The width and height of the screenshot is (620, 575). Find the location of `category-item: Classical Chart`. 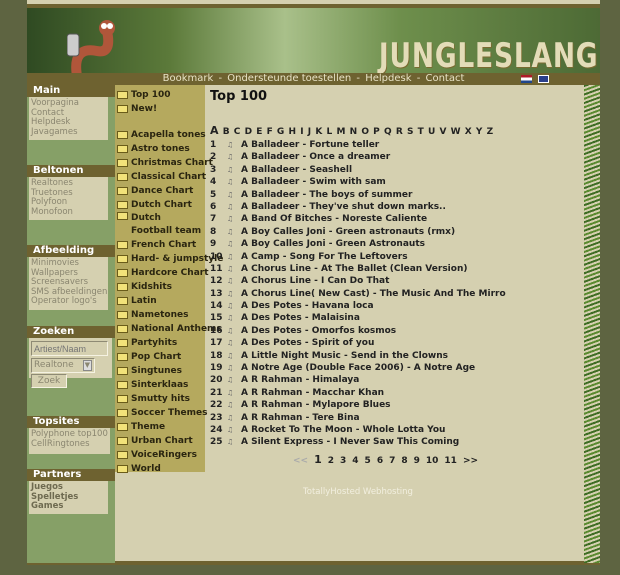

category-item: Classical Chart is located at coordinates (161, 177).